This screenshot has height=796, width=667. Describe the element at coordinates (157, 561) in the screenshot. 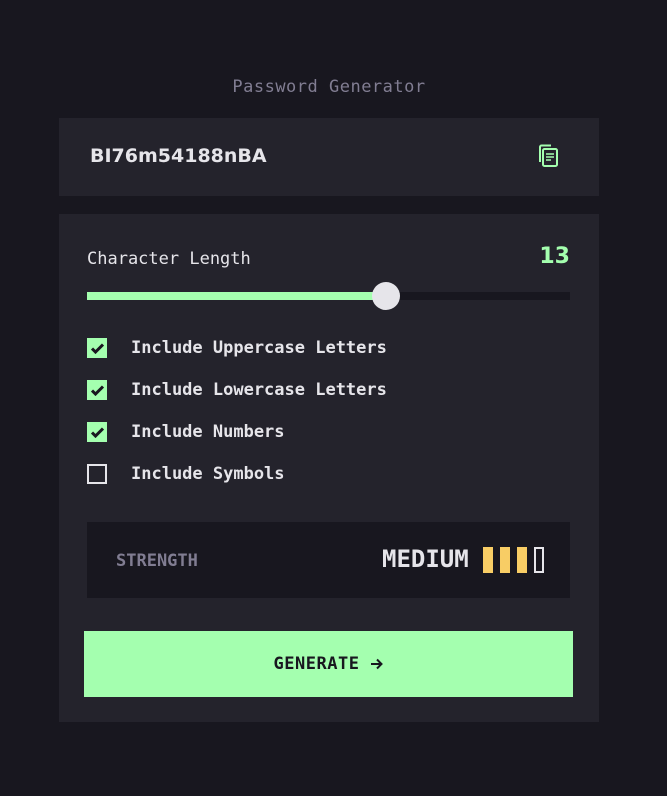

I see `strength-label: STRENGTH` at that location.